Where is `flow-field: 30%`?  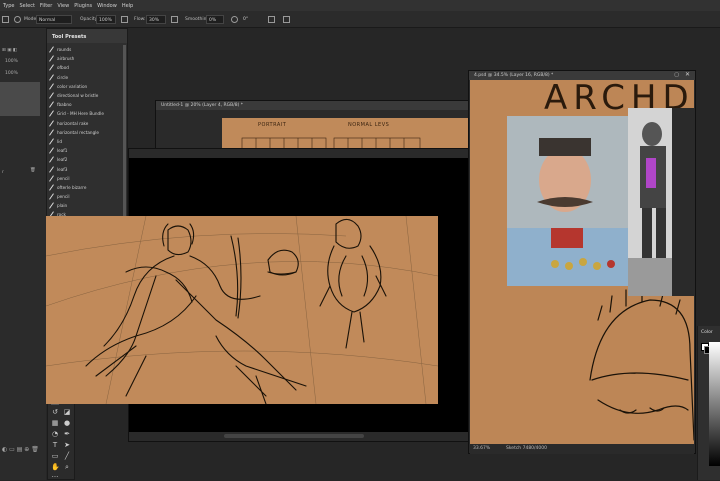 flow-field: 30% is located at coordinates (156, 19).